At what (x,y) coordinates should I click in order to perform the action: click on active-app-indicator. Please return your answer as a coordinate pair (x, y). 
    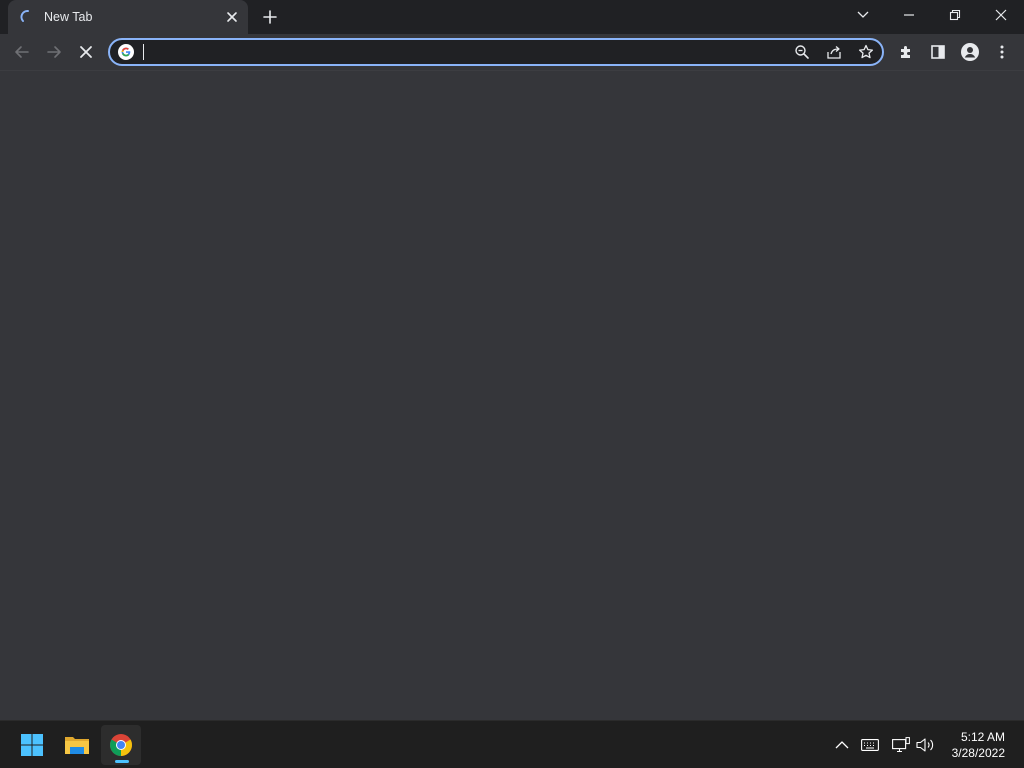
    Looking at the image, I should click on (122, 761).